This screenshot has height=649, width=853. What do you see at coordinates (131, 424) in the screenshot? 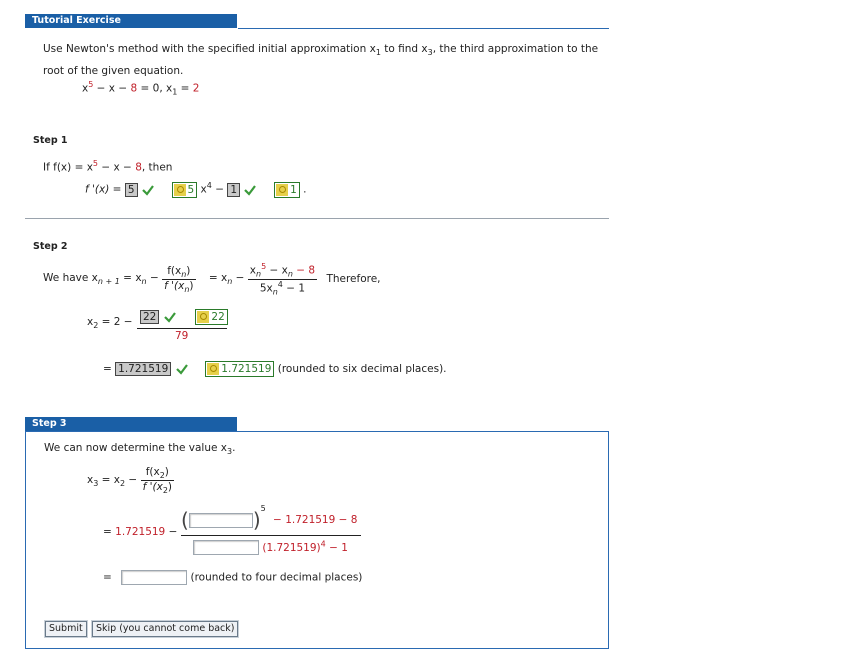
I see `step3-header: Step 3` at bounding box center [131, 424].